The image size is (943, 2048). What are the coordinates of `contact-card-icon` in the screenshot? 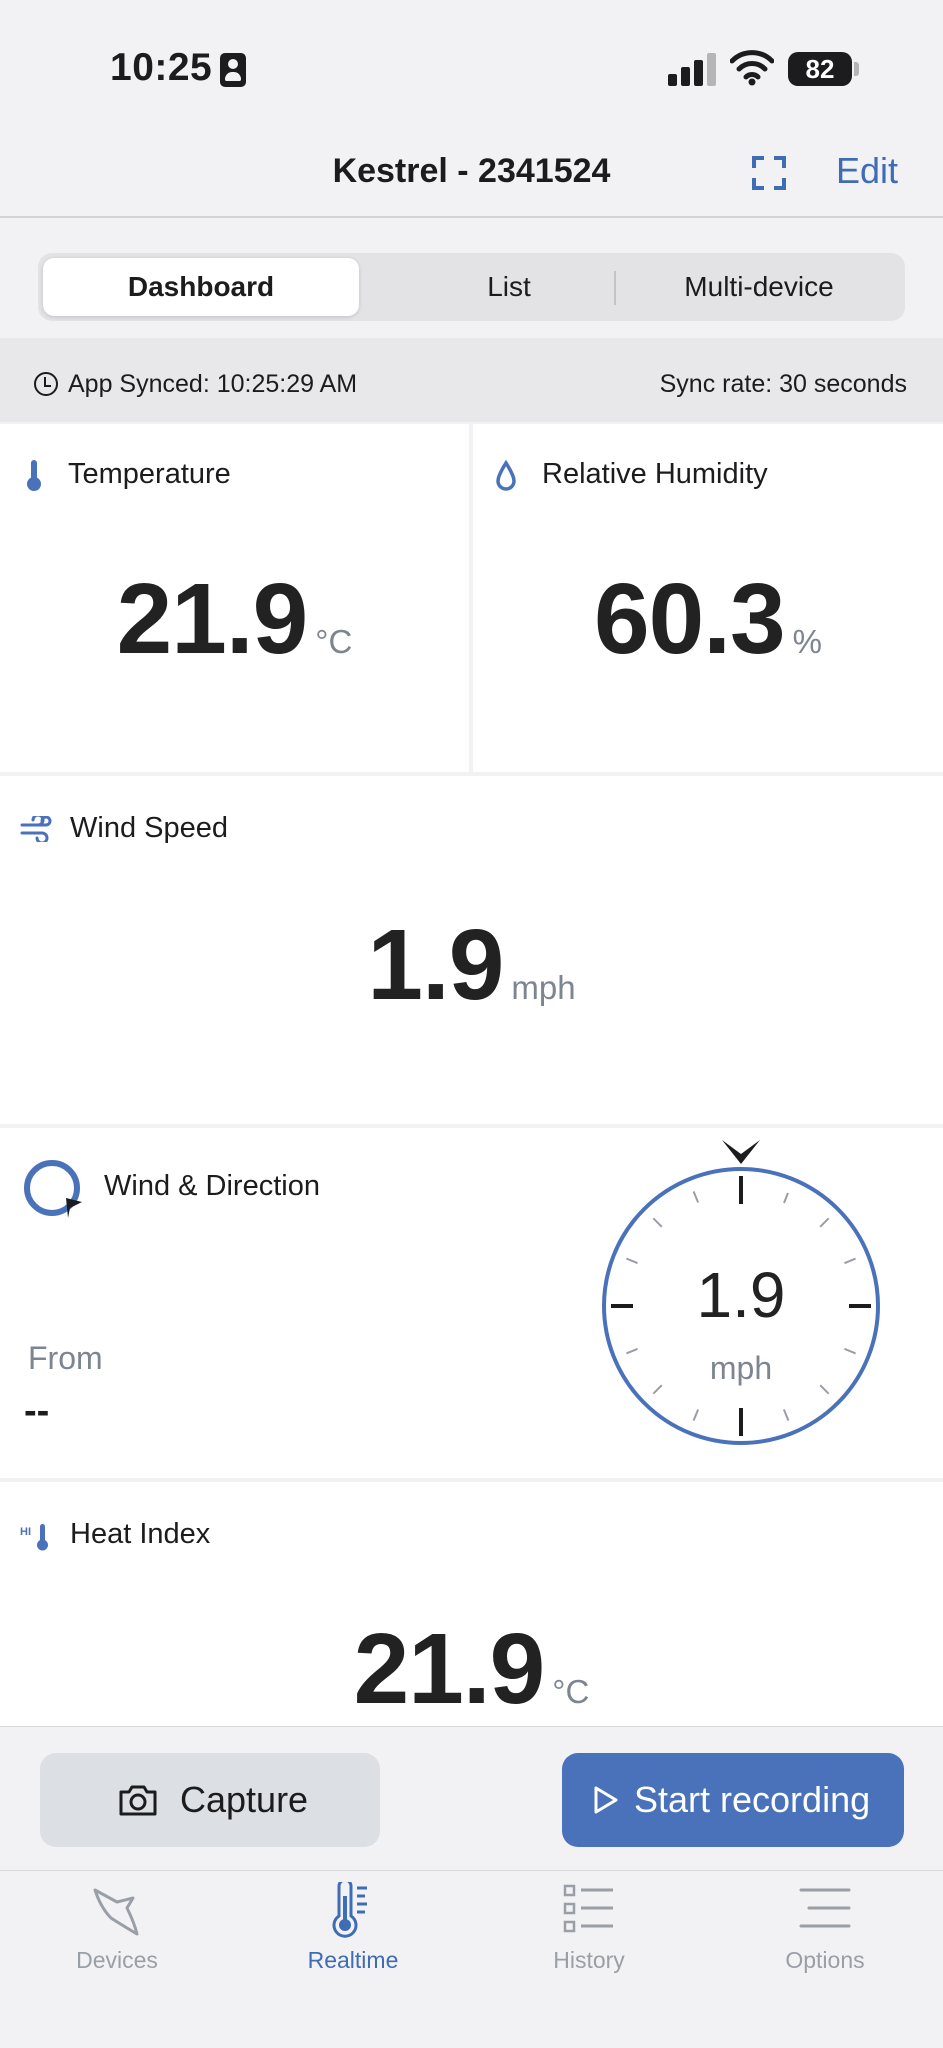 It's located at (233, 70).